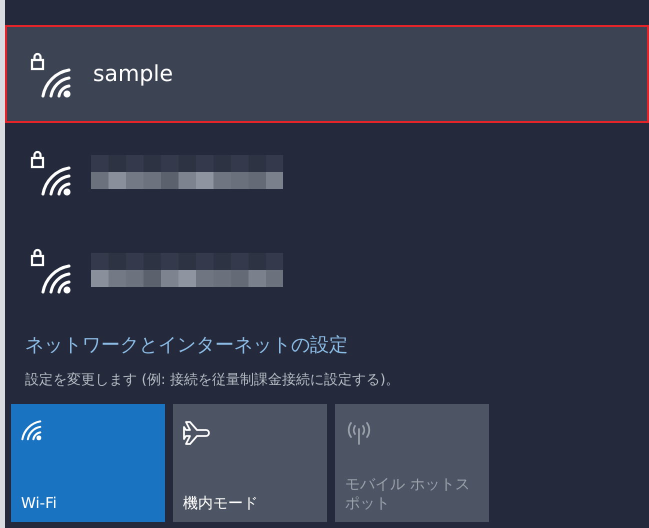 The height and width of the screenshot is (528, 649). I want to click on wifi-icon, so click(32, 431).